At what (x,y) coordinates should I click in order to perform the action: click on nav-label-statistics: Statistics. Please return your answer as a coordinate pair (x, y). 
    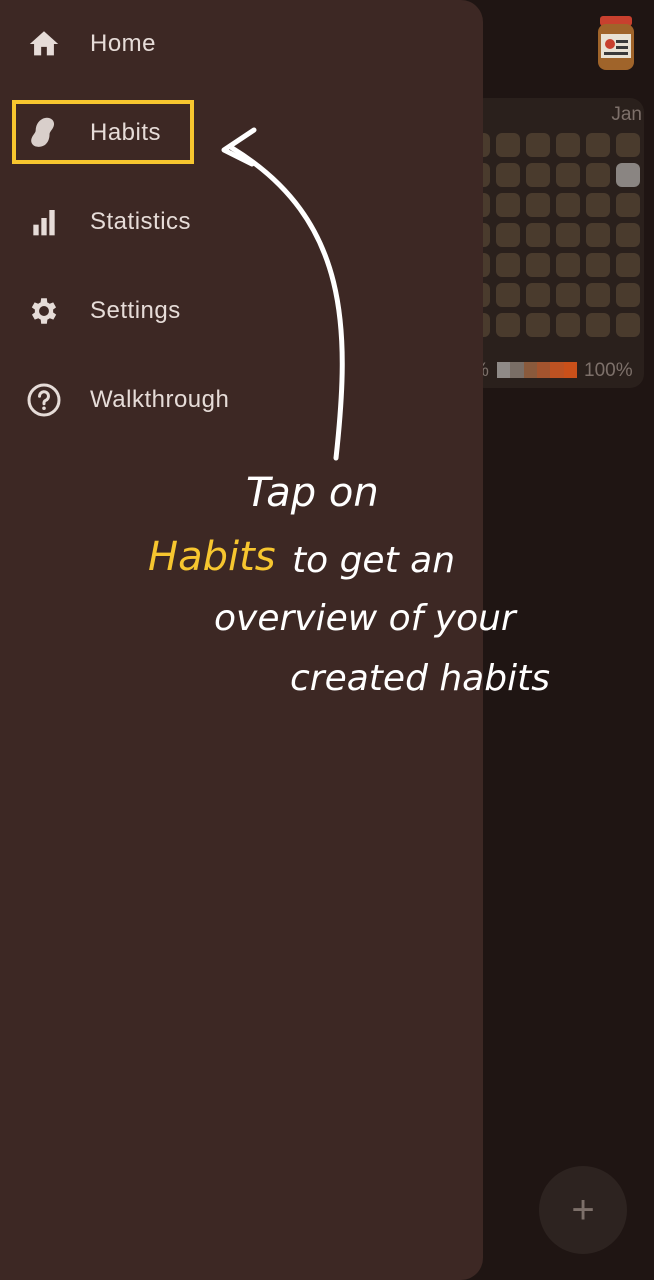
    Looking at the image, I should click on (141, 221).